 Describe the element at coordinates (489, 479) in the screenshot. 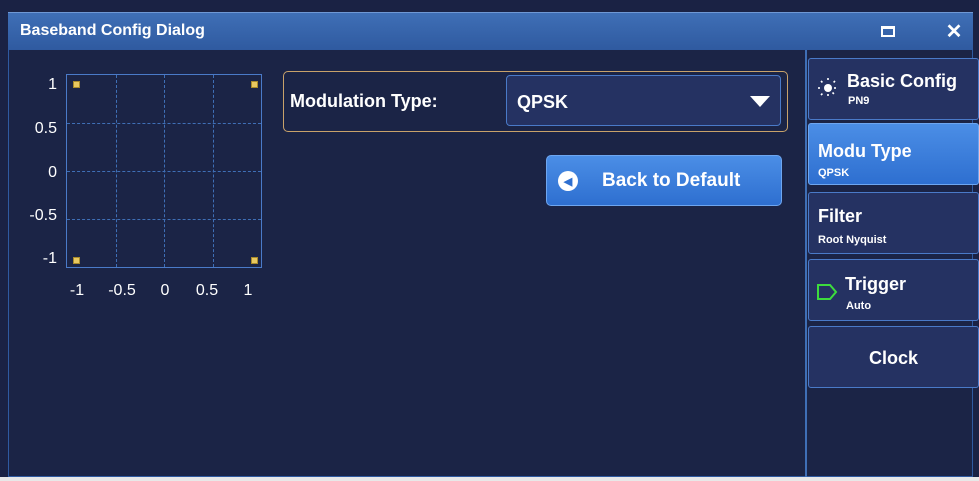

I see `bottom-edge` at that location.